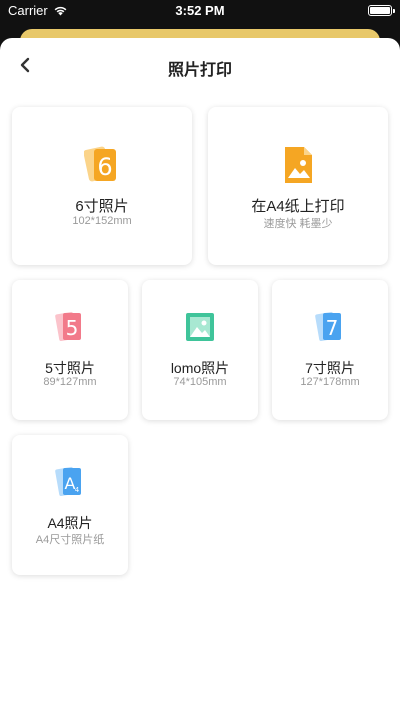  Describe the element at coordinates (104, 167) in the screenshot. I see `svg-text: 6` at that location.